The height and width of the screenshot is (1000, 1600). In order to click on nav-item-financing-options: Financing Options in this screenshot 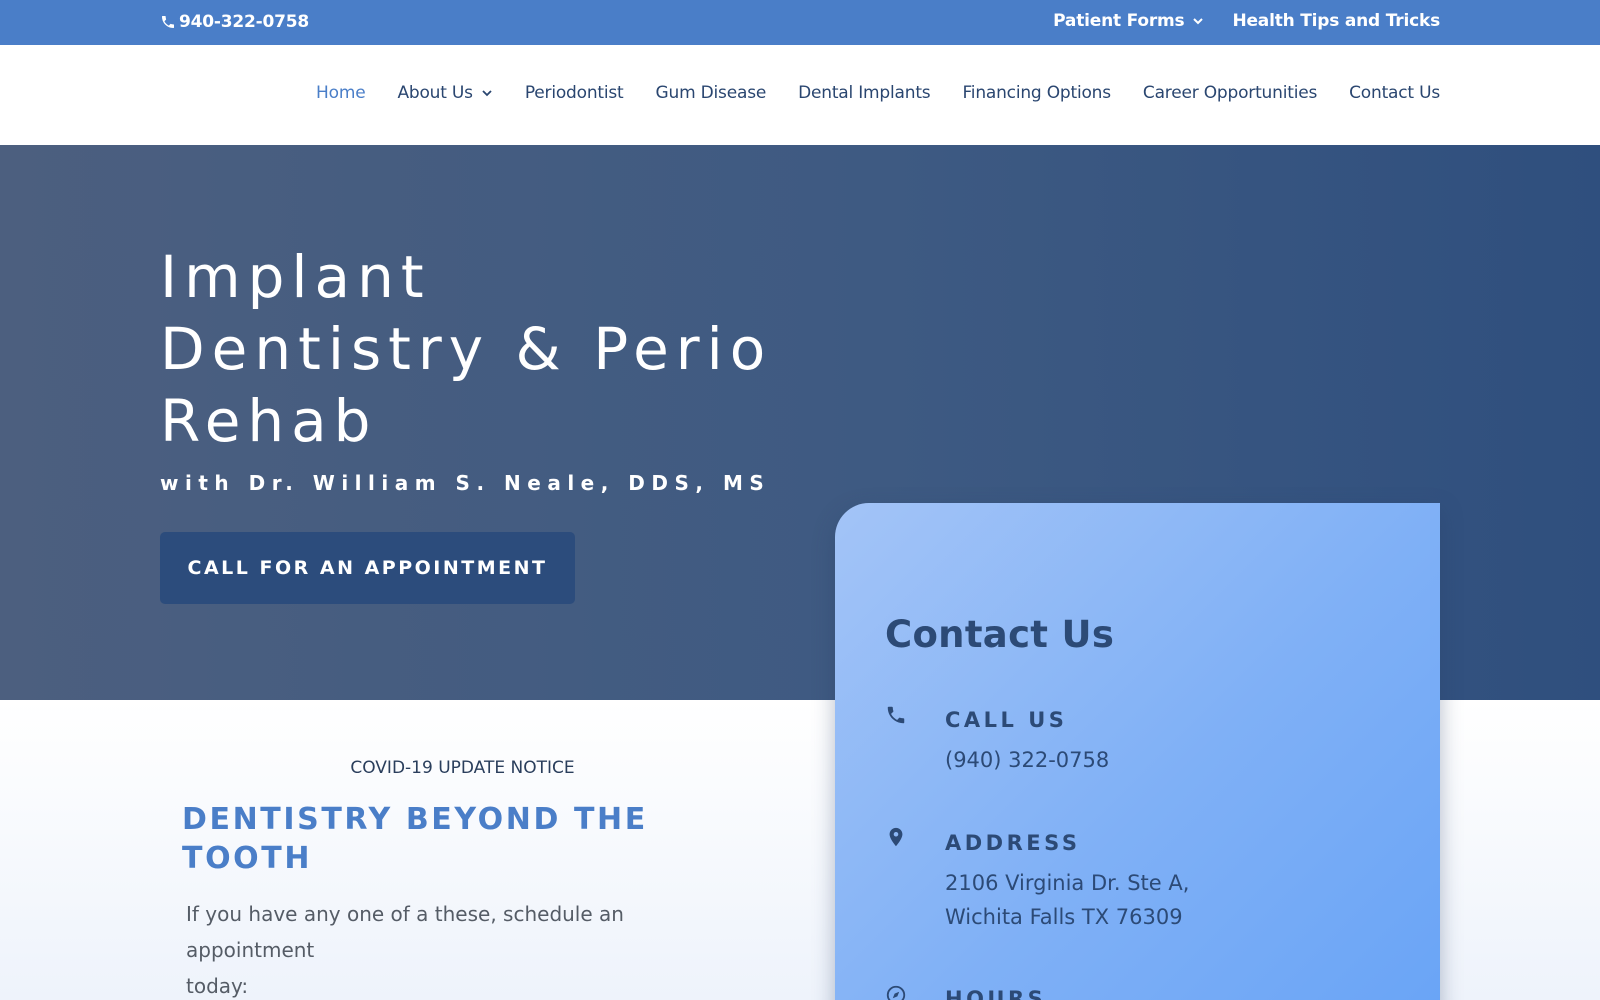, I will do `click(1036, 93)`.